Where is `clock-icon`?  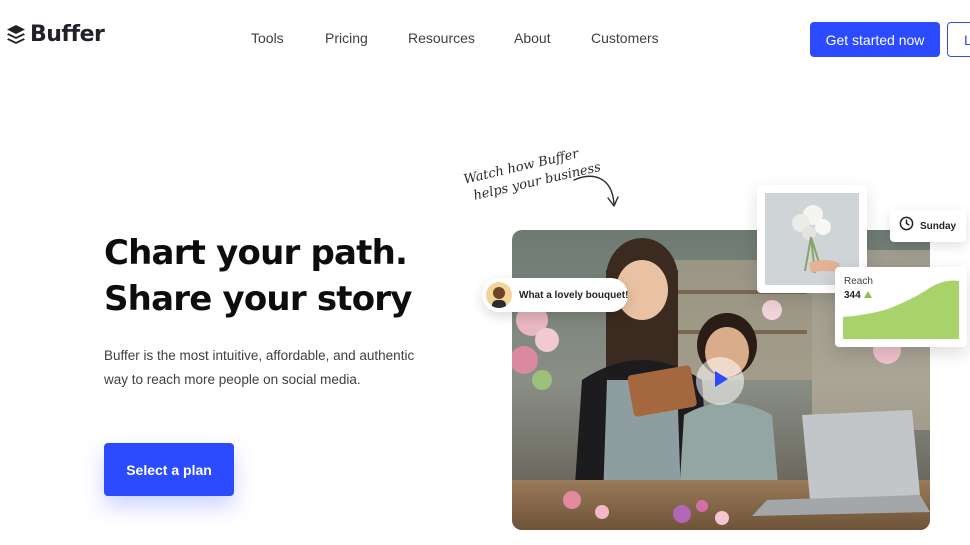 clock-icon is located at coordinates (906, 226).